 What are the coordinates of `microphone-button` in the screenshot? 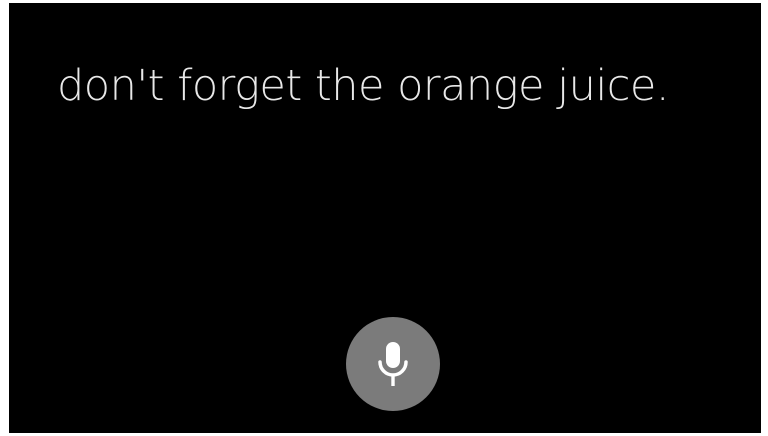 It's located at (393, 364).